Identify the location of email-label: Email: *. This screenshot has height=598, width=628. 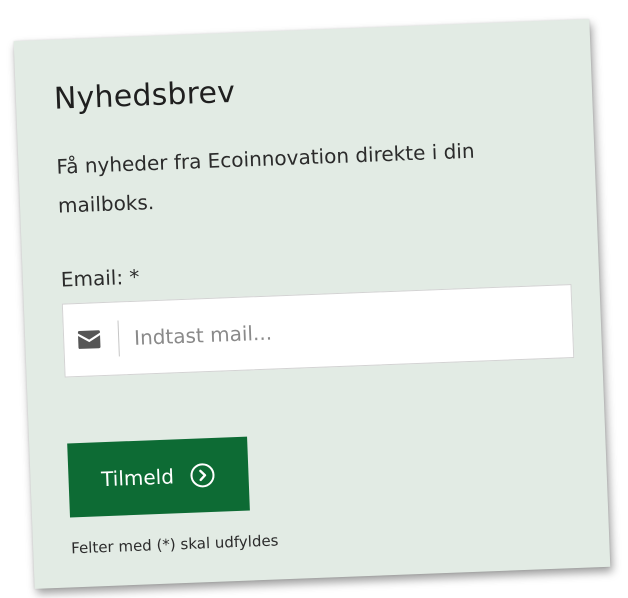
(100, 278).